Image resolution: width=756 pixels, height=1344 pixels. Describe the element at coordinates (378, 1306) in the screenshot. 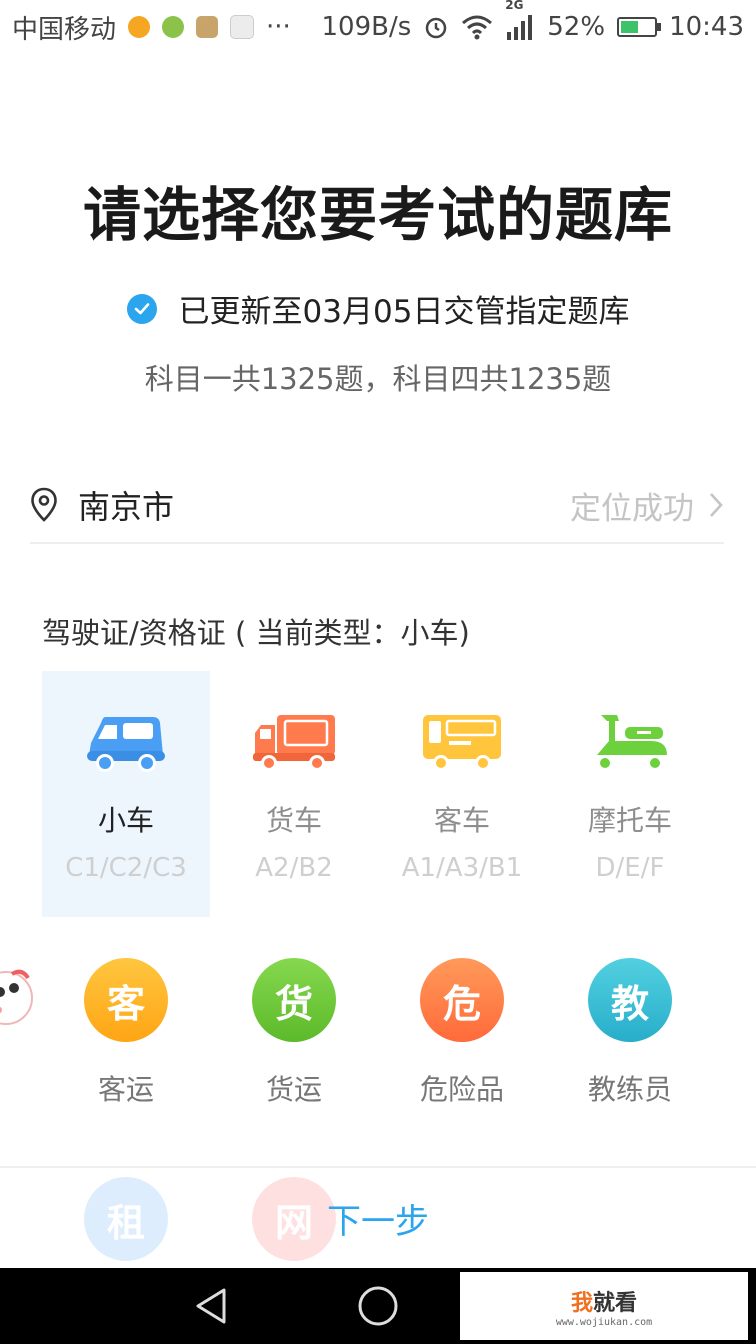

I see `home-icon` at that location.